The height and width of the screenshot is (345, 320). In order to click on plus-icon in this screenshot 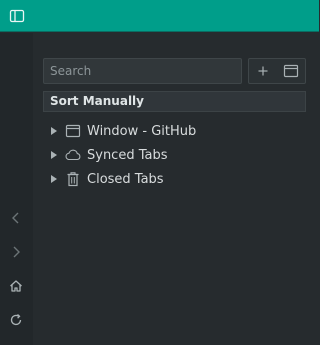, I will do `click(263, 71)`.